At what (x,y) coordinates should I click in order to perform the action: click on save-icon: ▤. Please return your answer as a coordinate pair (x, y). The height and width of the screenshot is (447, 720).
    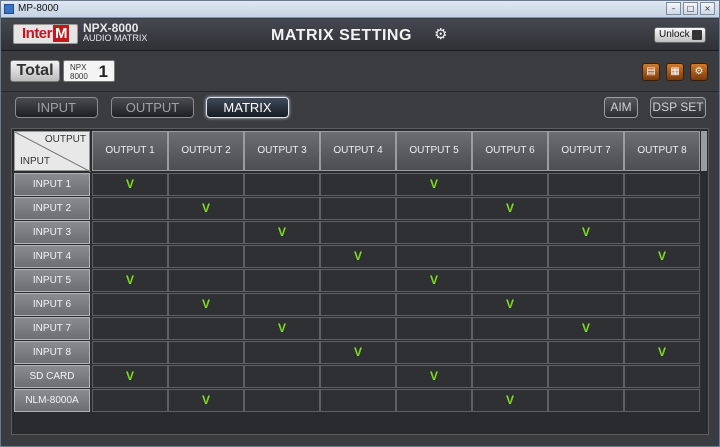
    Looking at the image, I should click on (651, 72).